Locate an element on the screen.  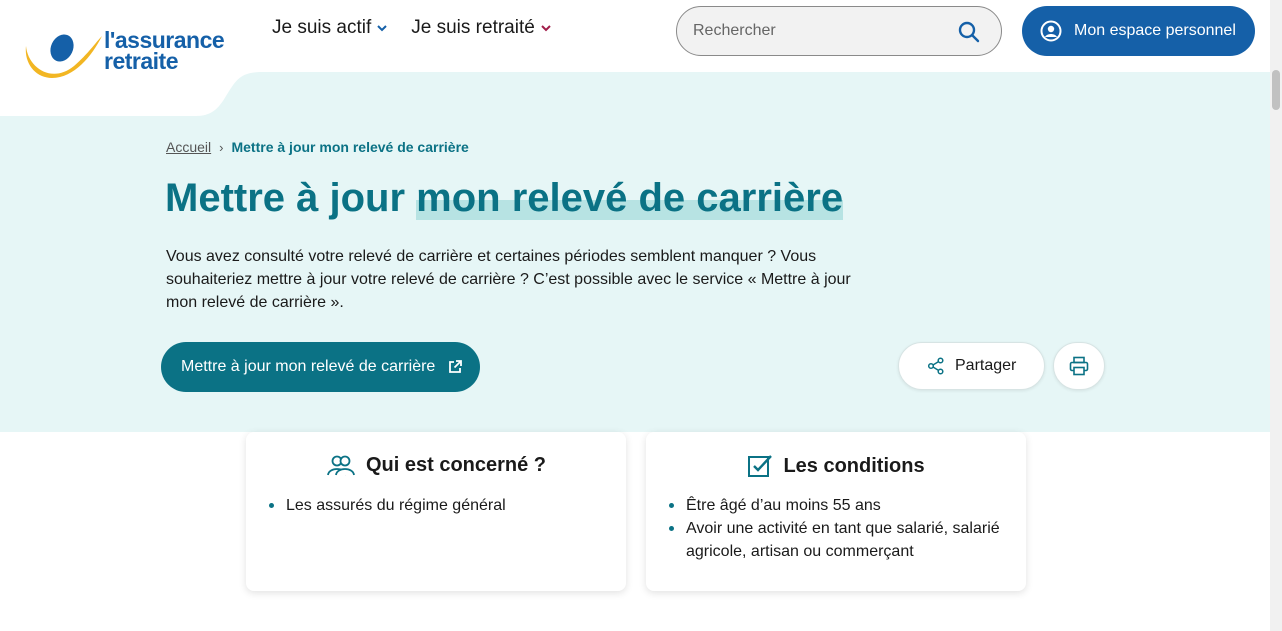
card-header: Les conditions is located at coordinates (836, 466).